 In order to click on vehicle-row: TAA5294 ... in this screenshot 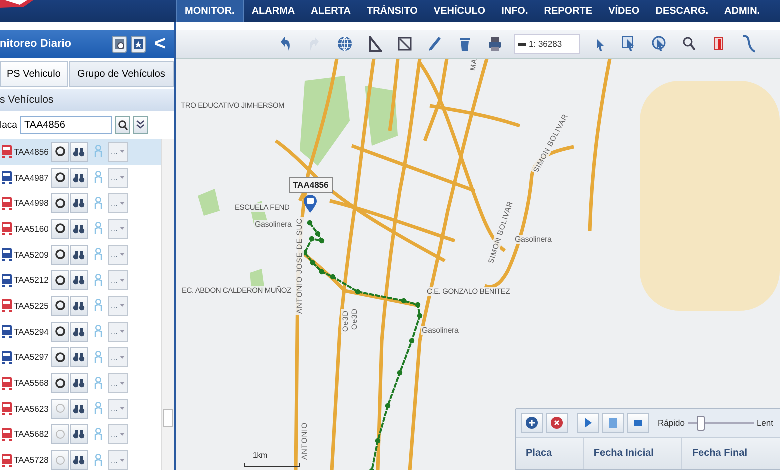, I will do `click(80, 331)`.